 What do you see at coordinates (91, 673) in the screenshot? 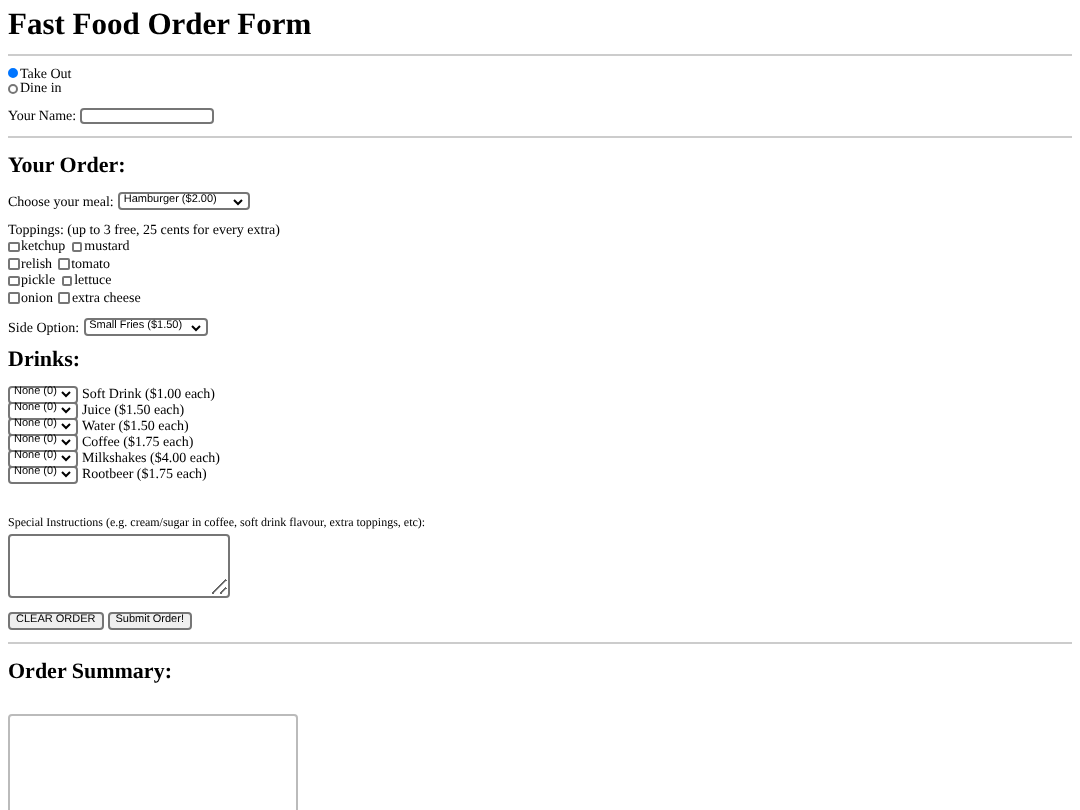
I see `section-heading: Order Summary:` at bounding box center [91, 673].